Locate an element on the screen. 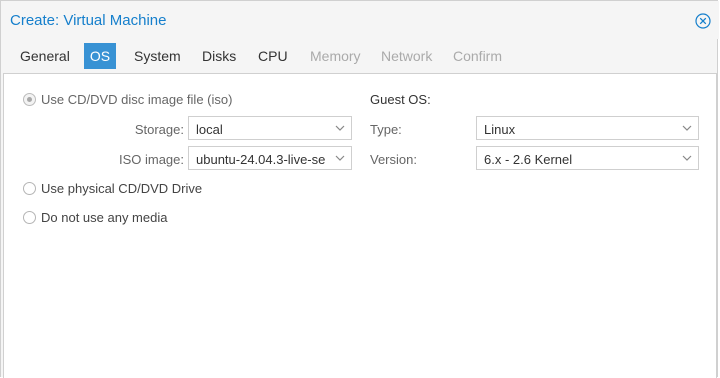 The height and width of the screenshot is (378, 720). use-physical-drive-radio is located at coordinates (29, 188).